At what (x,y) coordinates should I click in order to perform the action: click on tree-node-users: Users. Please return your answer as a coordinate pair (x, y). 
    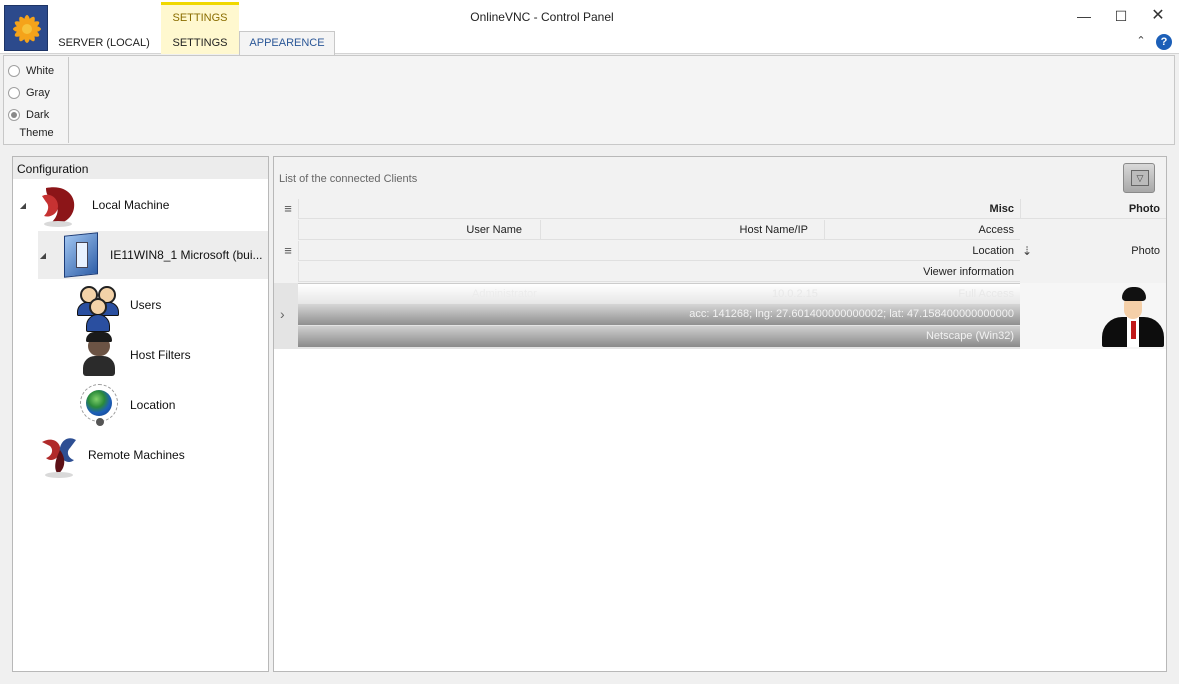
    Looking at the image, I should click on (119, 306).